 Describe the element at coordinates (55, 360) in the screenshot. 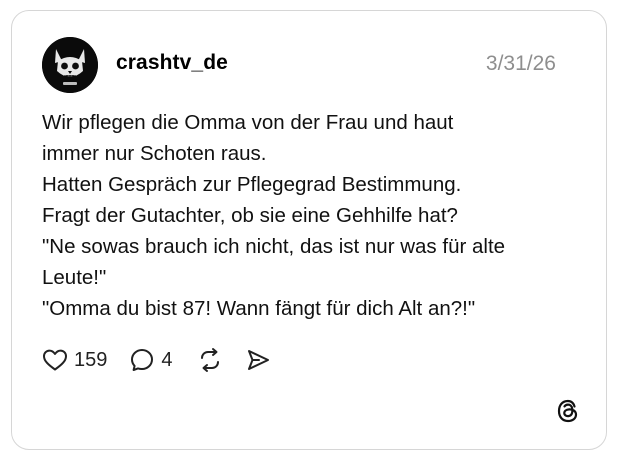

I see `heart-icon` at that location.